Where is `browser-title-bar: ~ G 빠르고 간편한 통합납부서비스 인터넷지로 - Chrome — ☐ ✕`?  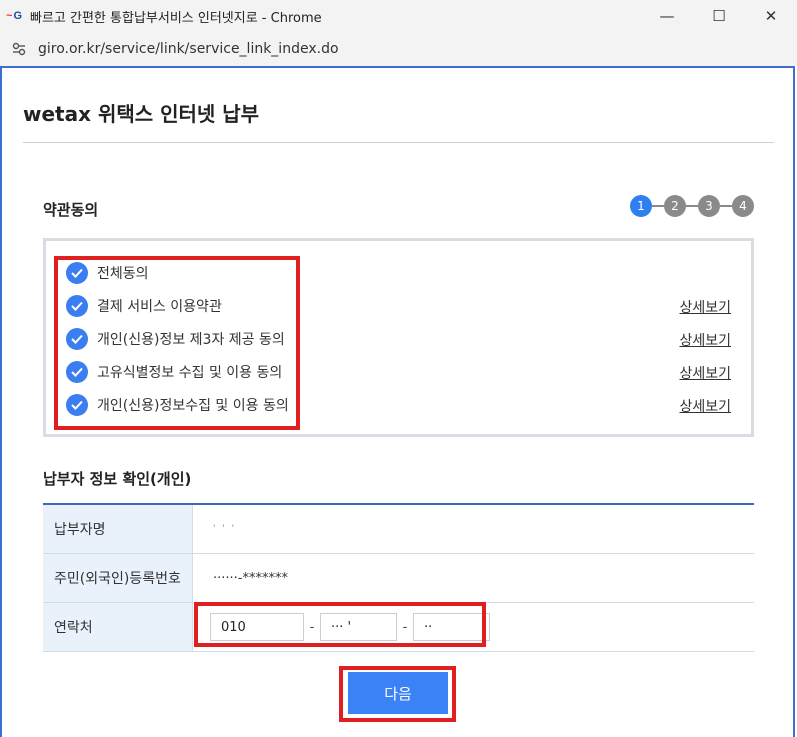 browser-title-bar: ~ G 빠르고 간편한 통합납부서비스 인터넷지로 - Chrome — ☐ ✕ is located at coordinates (398, 16).